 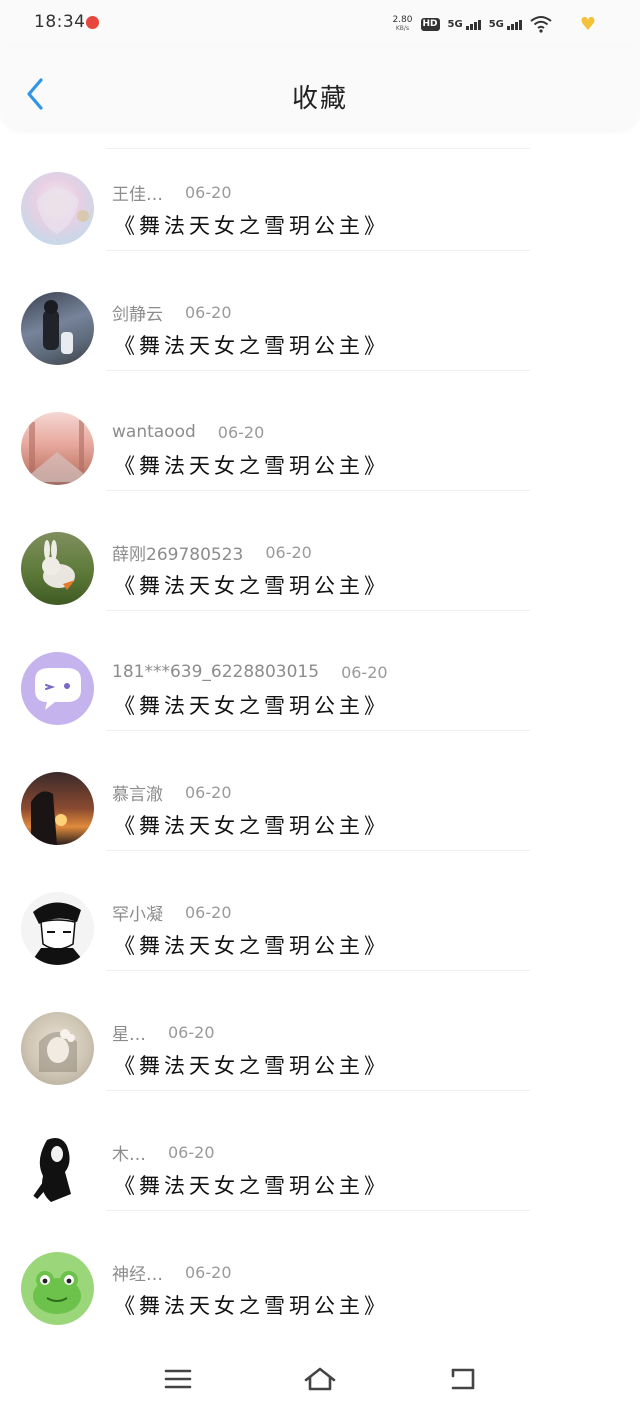 I want to click on item-meta: 神经… 06-20, so click(x=172, y=1273).